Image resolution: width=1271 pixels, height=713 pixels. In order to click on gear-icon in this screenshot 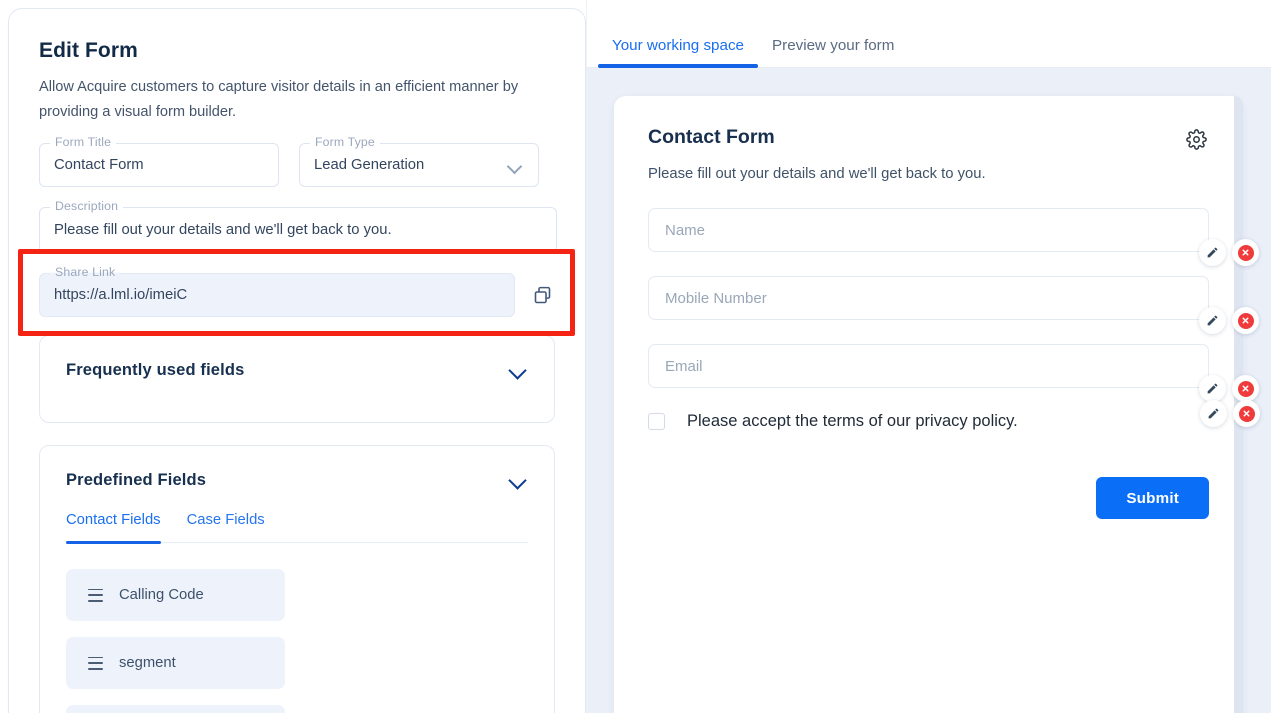, I will do `click(1196, 139)`.